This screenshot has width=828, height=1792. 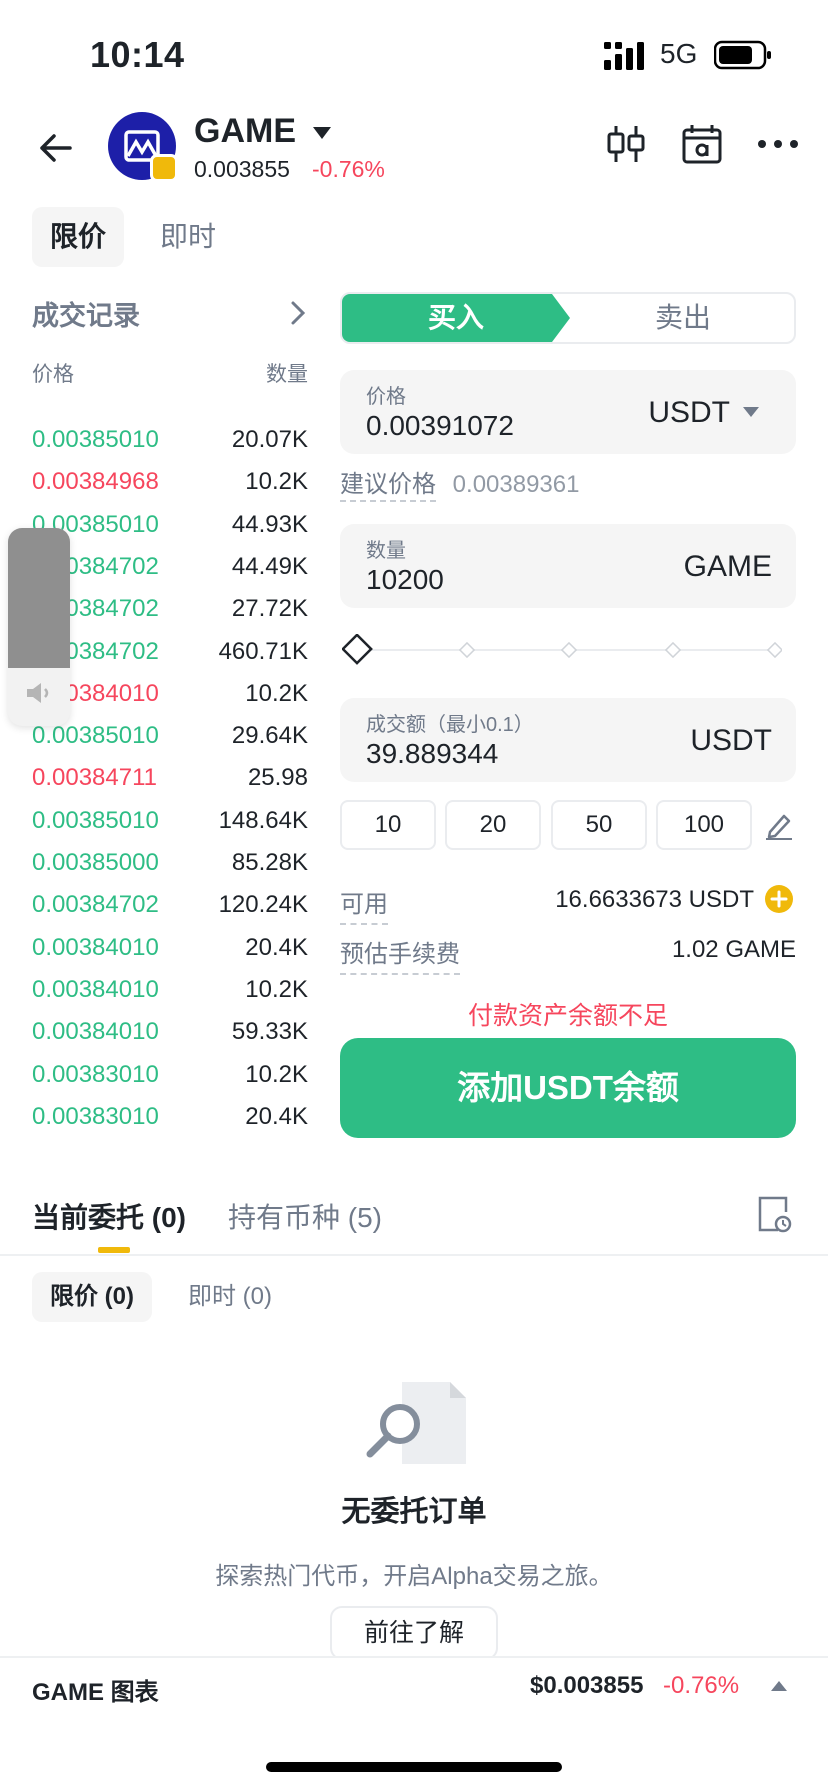 What do you see at coordinates (778, 144) in the screenshot?
I see `more-icon` at bounding box center [778, 144].